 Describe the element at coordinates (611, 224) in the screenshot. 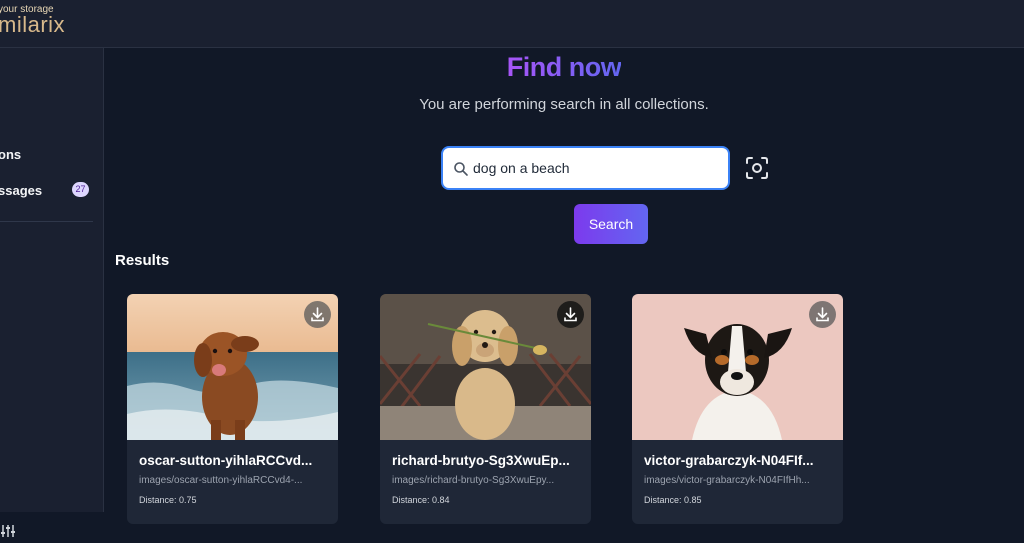

I see `search-button: Search` at that location.